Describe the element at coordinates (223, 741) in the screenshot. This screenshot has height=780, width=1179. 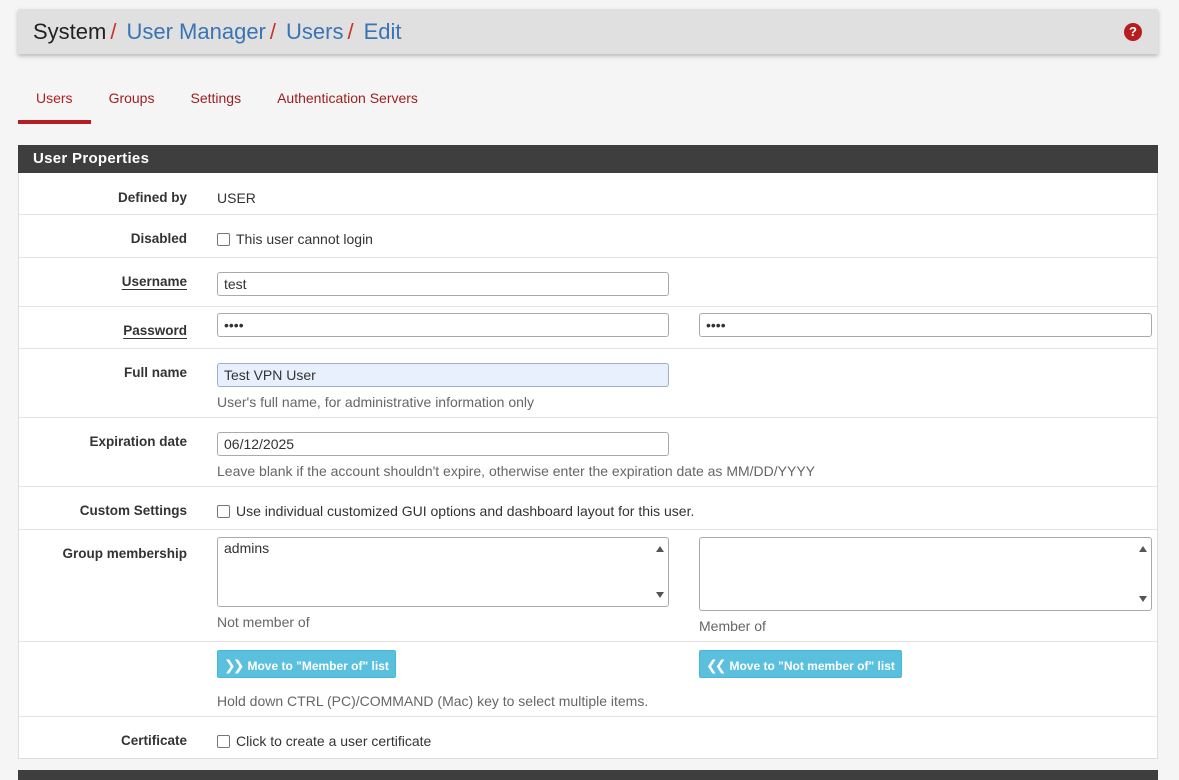
I see `certificate-checkbox` at that location.